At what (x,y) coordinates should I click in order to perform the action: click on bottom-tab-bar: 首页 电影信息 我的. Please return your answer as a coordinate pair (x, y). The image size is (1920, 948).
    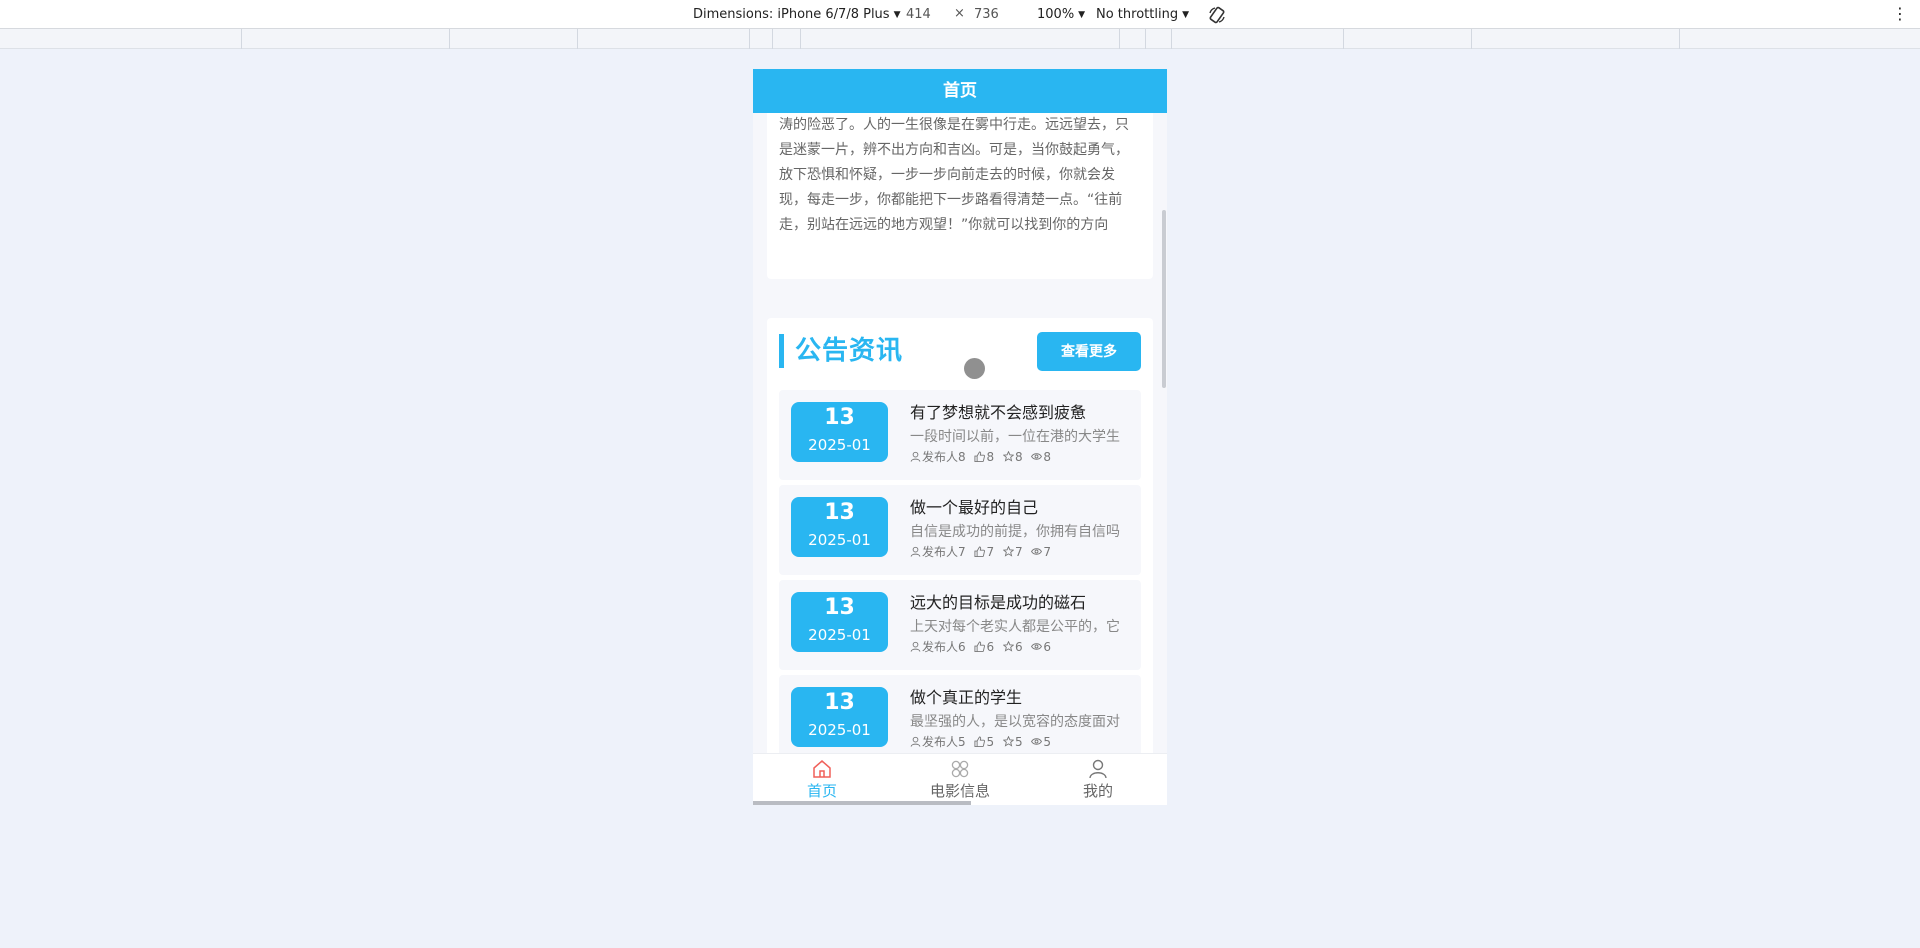
    Looking at the image, I should click on (960, 779).